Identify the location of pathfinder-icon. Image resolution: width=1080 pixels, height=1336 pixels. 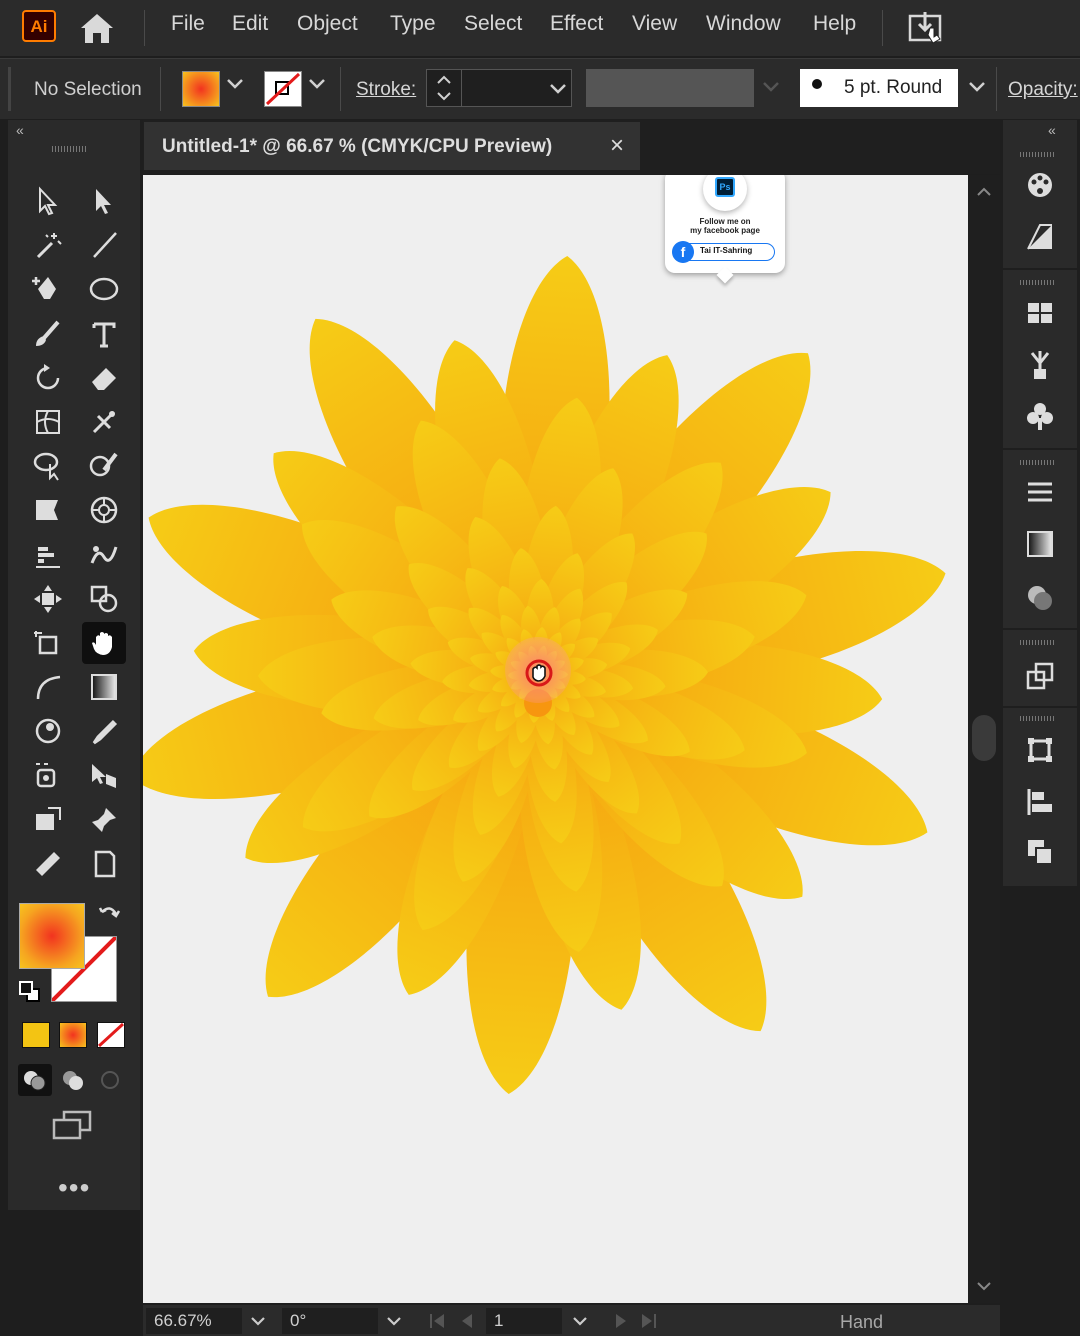
(1040, 852).